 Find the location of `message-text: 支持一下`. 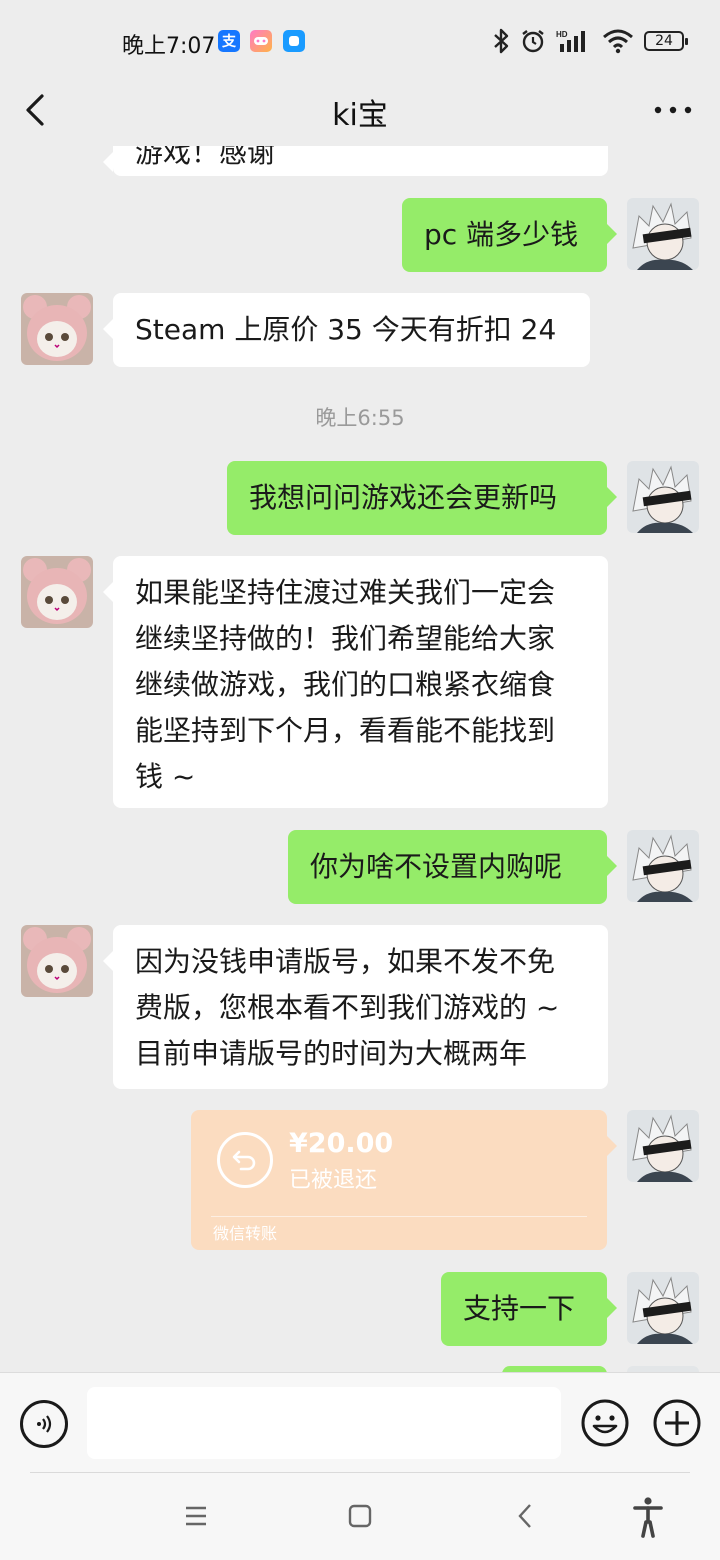

message-text: 支持一下 is located at coordinates (519, 1308).